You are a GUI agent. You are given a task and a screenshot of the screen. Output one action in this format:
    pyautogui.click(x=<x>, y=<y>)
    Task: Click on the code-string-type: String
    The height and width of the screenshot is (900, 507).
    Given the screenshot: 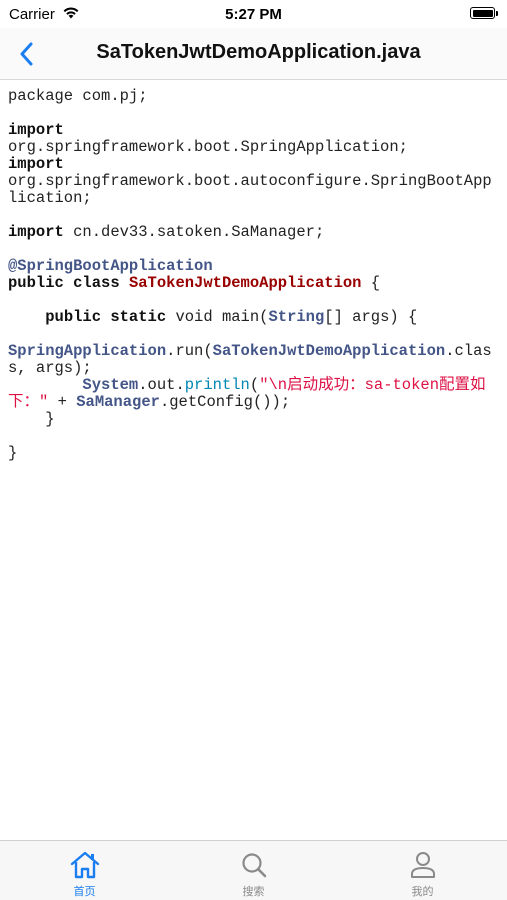 What is the action you would take?
    pyautogui.click(x=296, y=317)
    